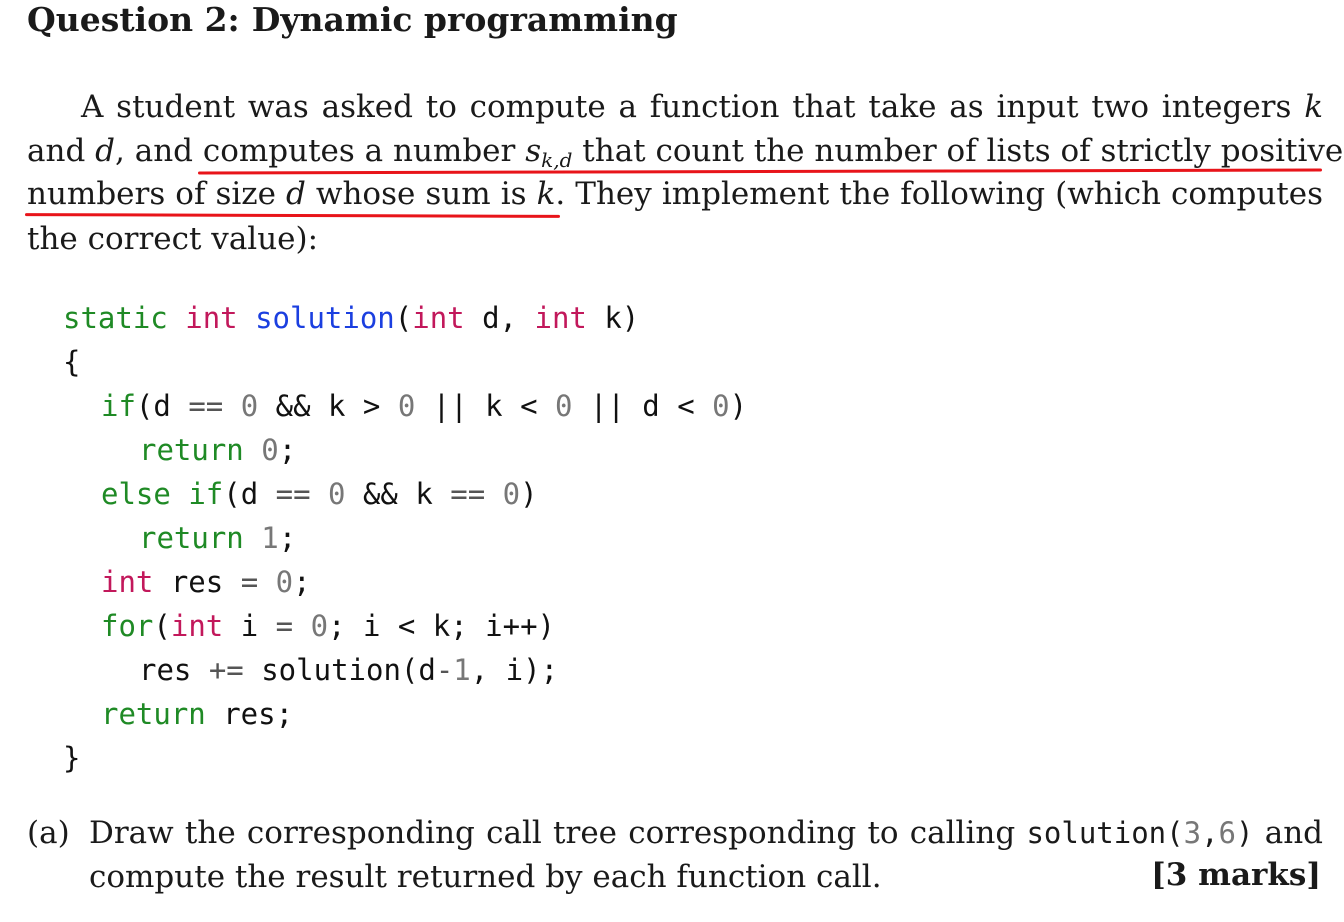  Describe the element at coordinates (133, 19) in the screenshot. I see `question-number: Question 2:` at that location.